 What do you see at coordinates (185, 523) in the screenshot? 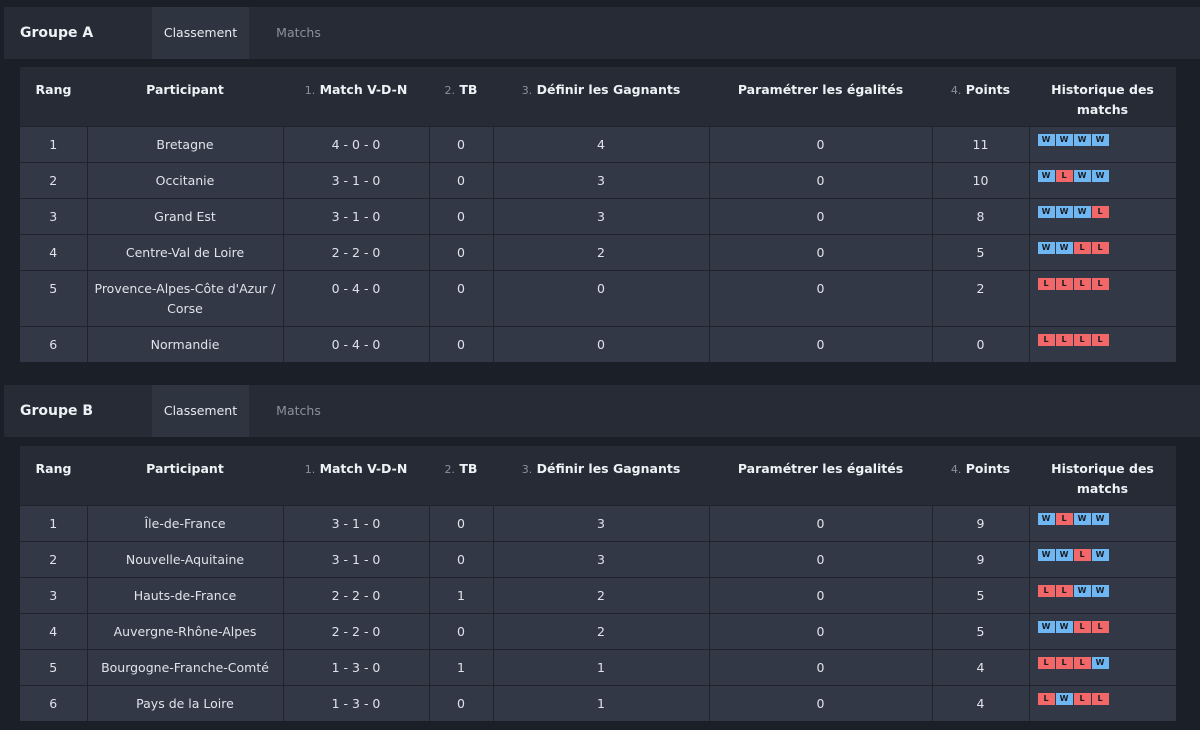
I see `participant-cell: Île-de-France` at bounding box center [185, 523].